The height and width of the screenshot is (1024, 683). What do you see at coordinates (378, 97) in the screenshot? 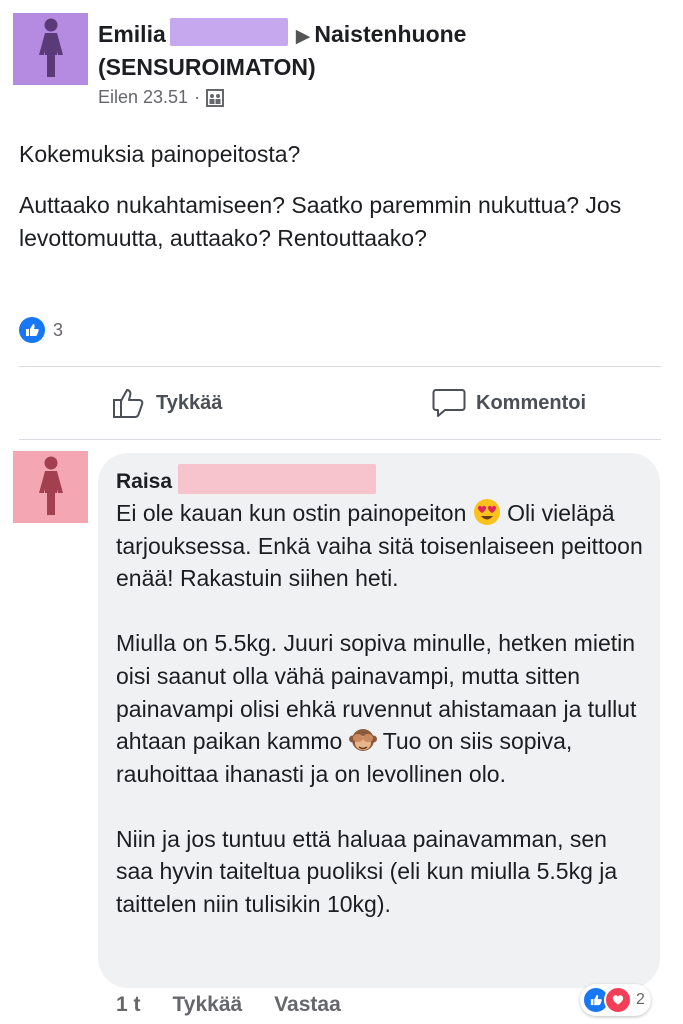
I see `post-meta: Eilen 23.51 ·` at bounding box center [378, 97].